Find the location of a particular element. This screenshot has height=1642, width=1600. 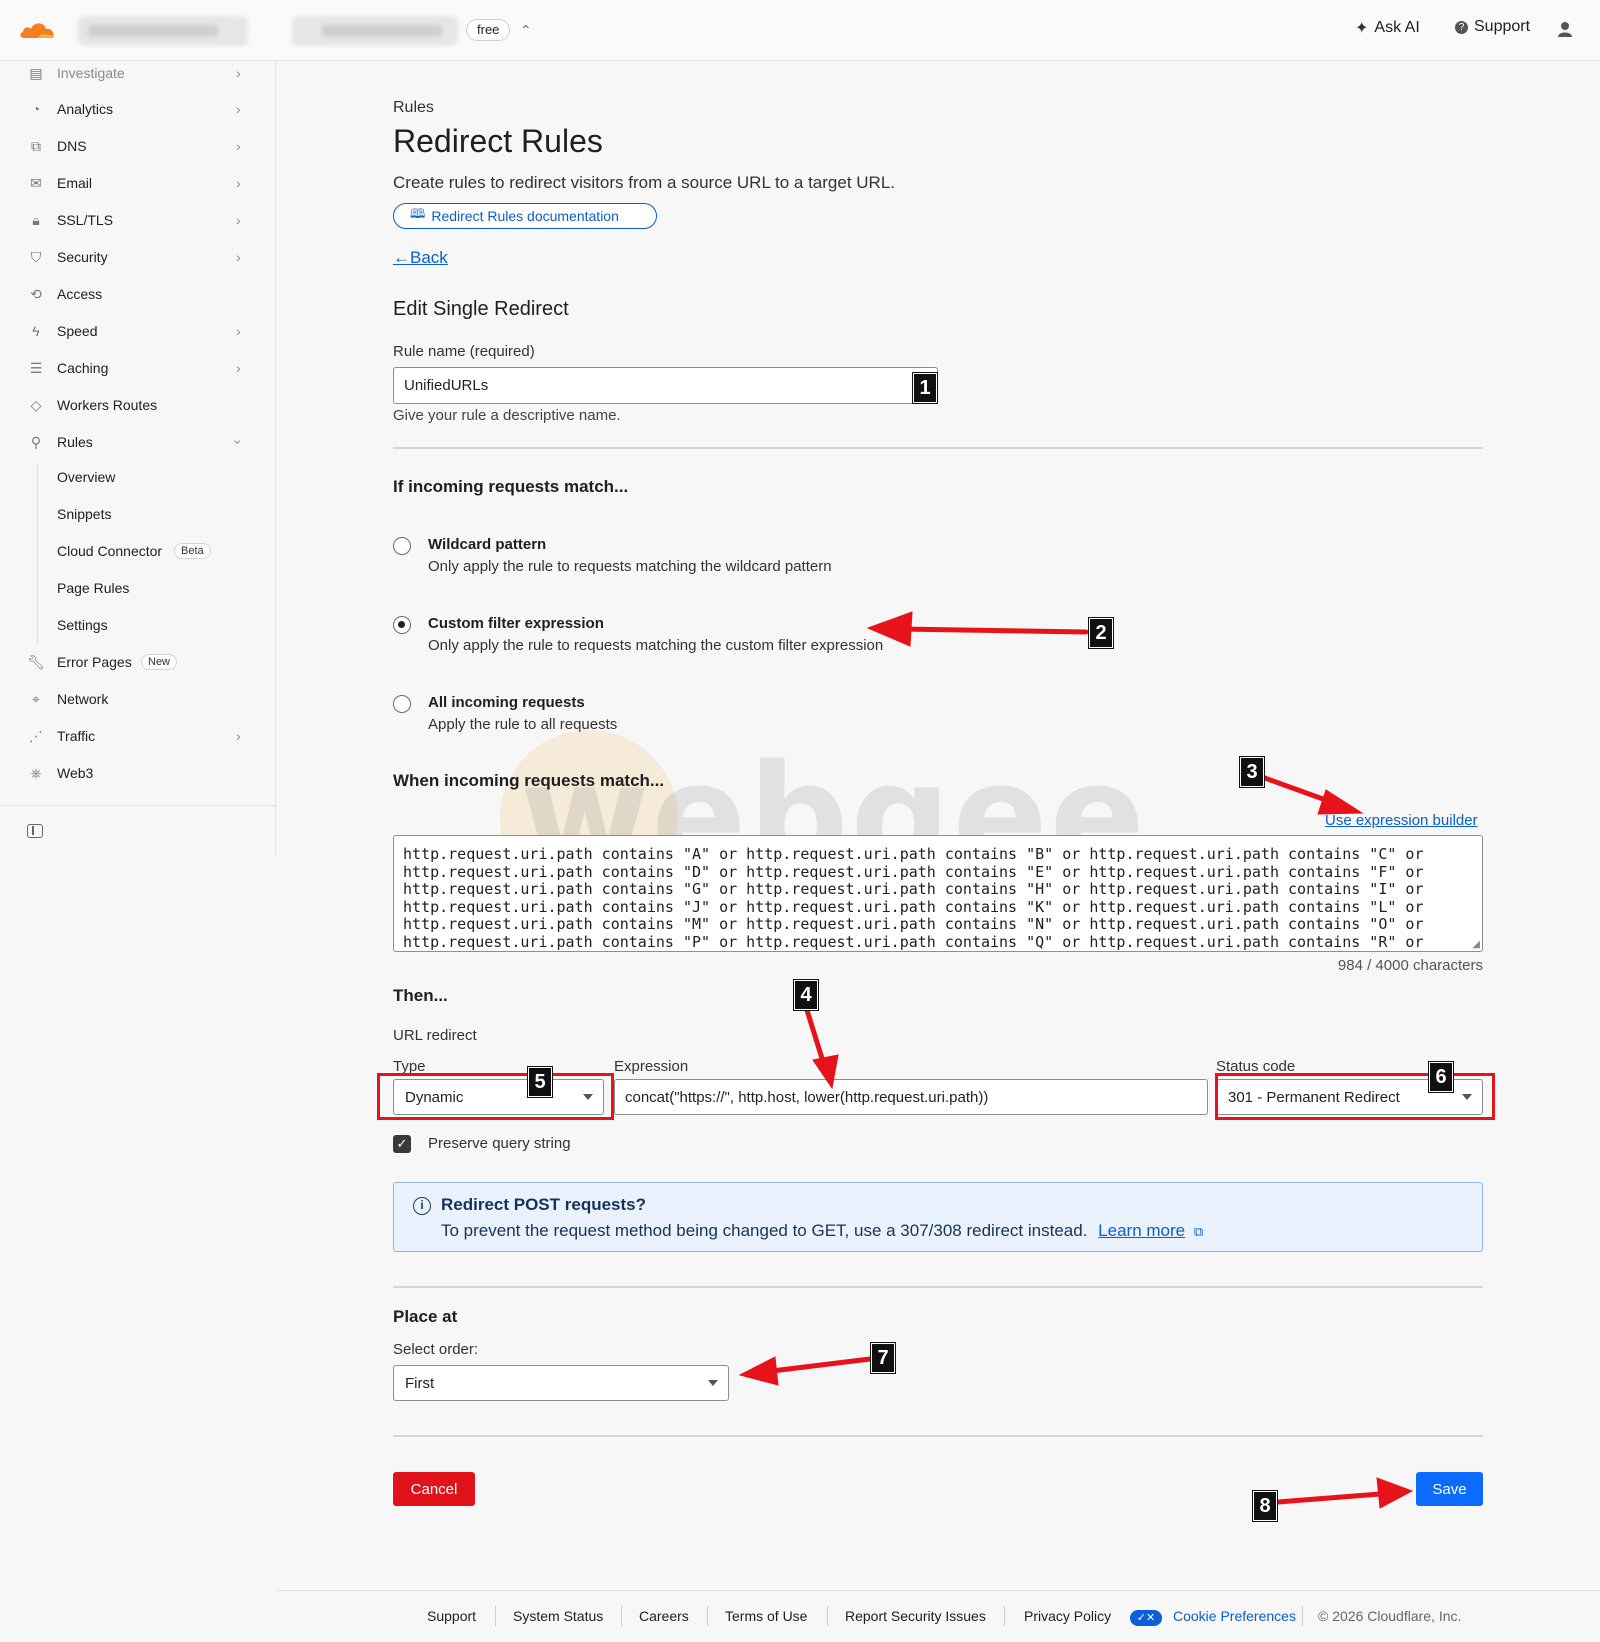

footer-link-terms: Terms of Use is located at coordinates (766, 1616).